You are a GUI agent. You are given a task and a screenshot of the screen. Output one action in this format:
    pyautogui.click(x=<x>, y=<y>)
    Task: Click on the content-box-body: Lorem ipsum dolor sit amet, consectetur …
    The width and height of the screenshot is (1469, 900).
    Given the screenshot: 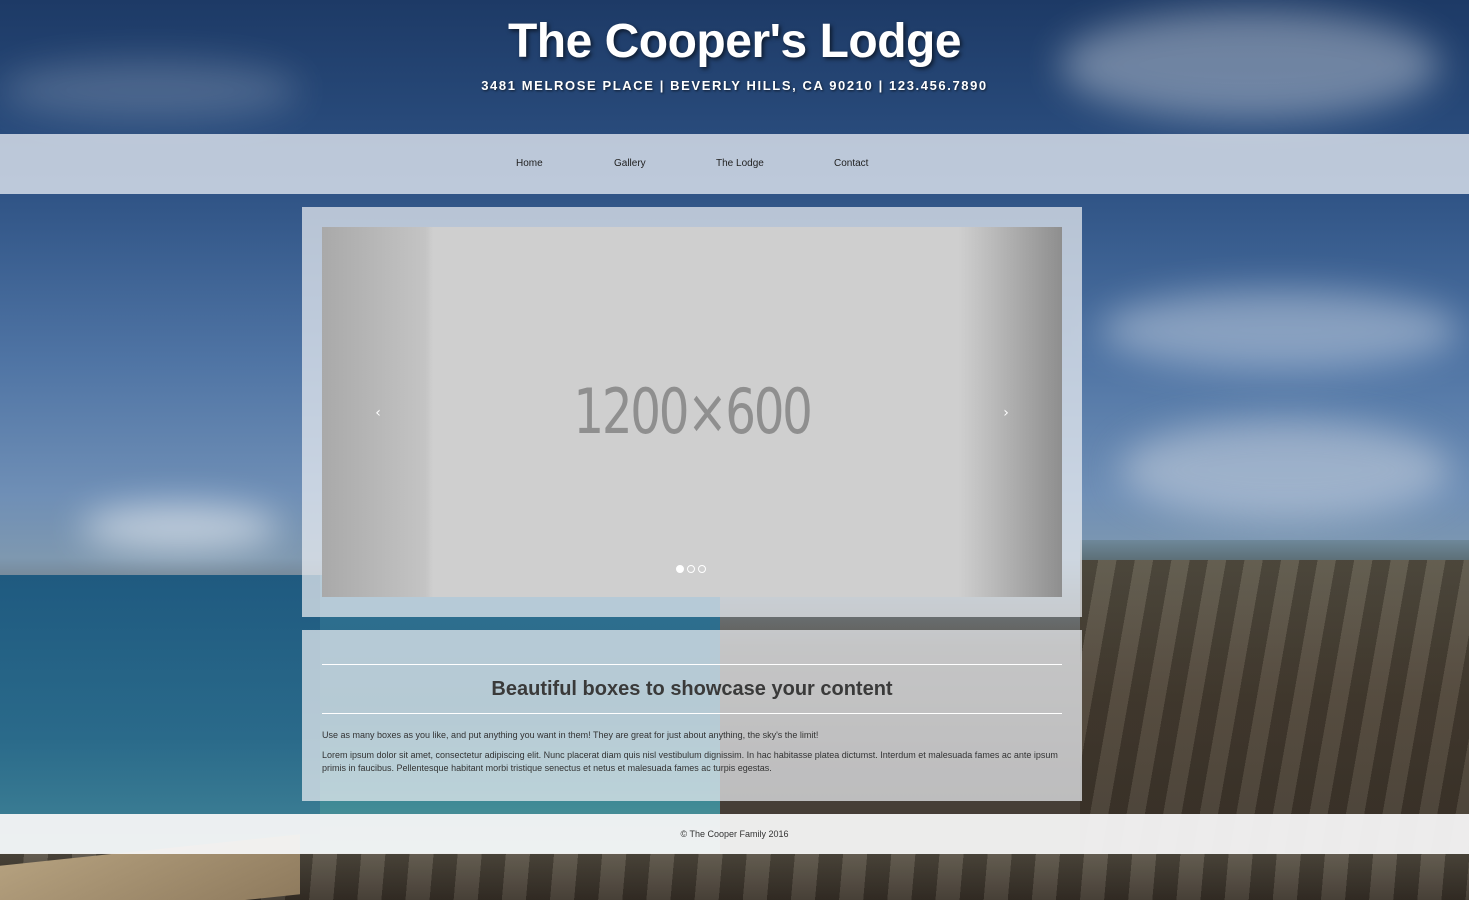 What is the action you would take?
    pyautogui.click(x=690, y=761)
    